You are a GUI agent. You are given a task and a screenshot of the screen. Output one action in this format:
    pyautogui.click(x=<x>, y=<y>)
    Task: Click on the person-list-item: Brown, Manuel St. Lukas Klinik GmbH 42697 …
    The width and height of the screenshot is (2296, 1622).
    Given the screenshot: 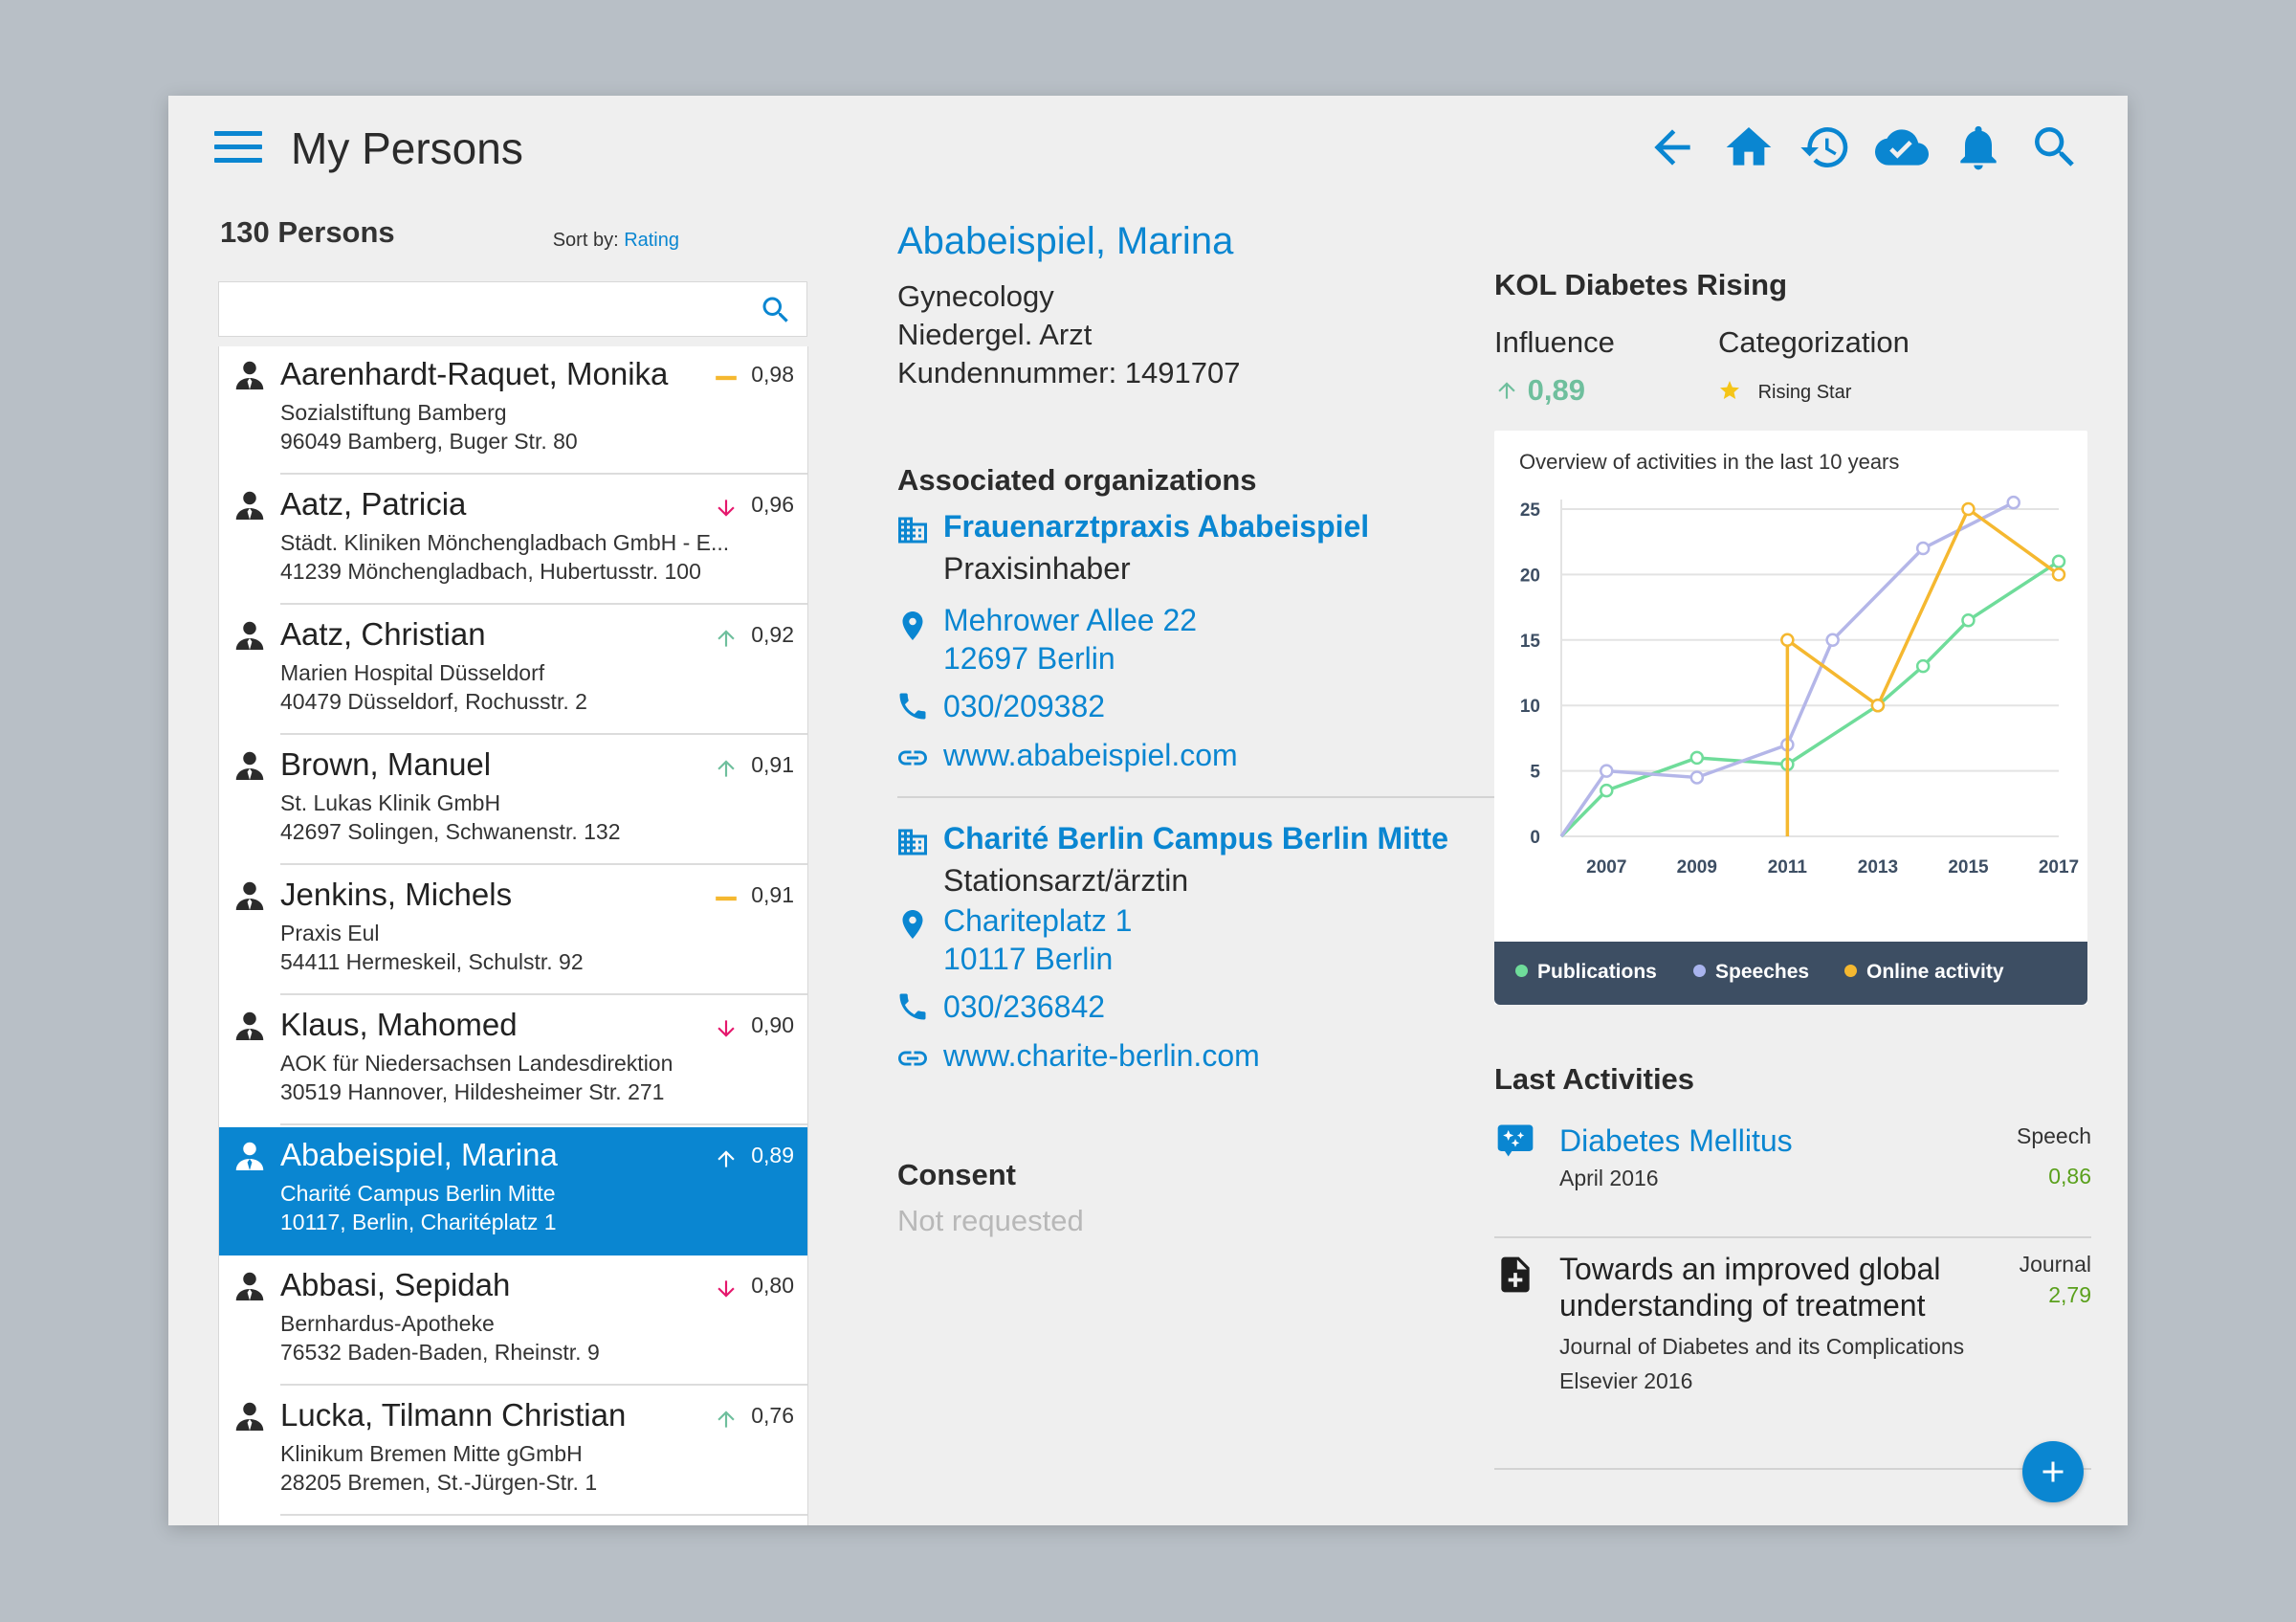 What is the action you would take?
    pyautogui.click(x=513, y=801)
    